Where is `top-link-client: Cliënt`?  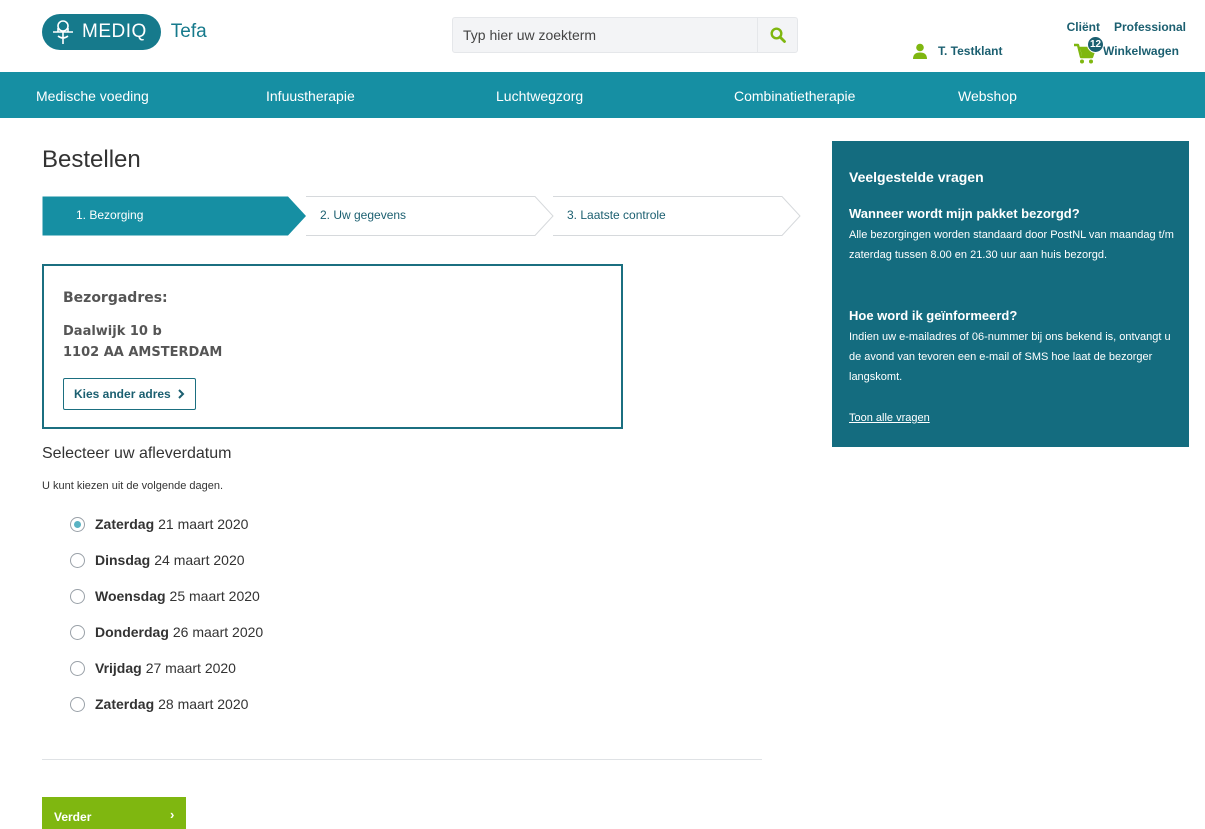
top-link-client: Cliënt is located at coordinates (1083, 27).